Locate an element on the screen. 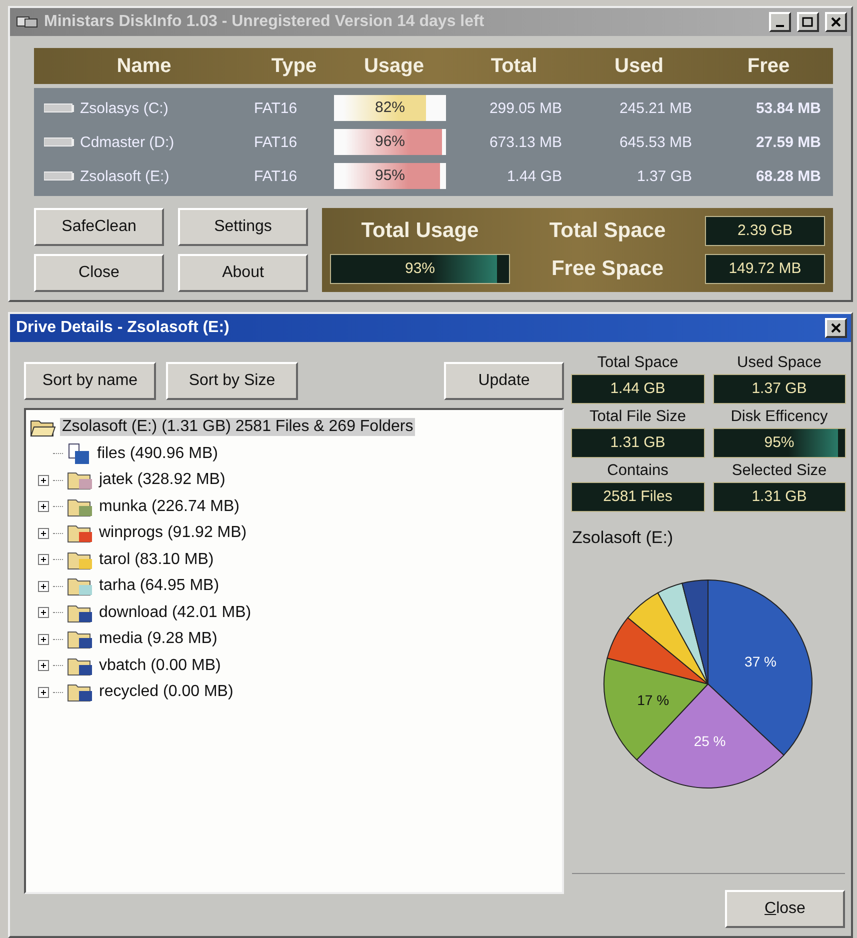 The width and height of the screenshot is (857, 938). column-header: Type is located at coordinates (294, 66).